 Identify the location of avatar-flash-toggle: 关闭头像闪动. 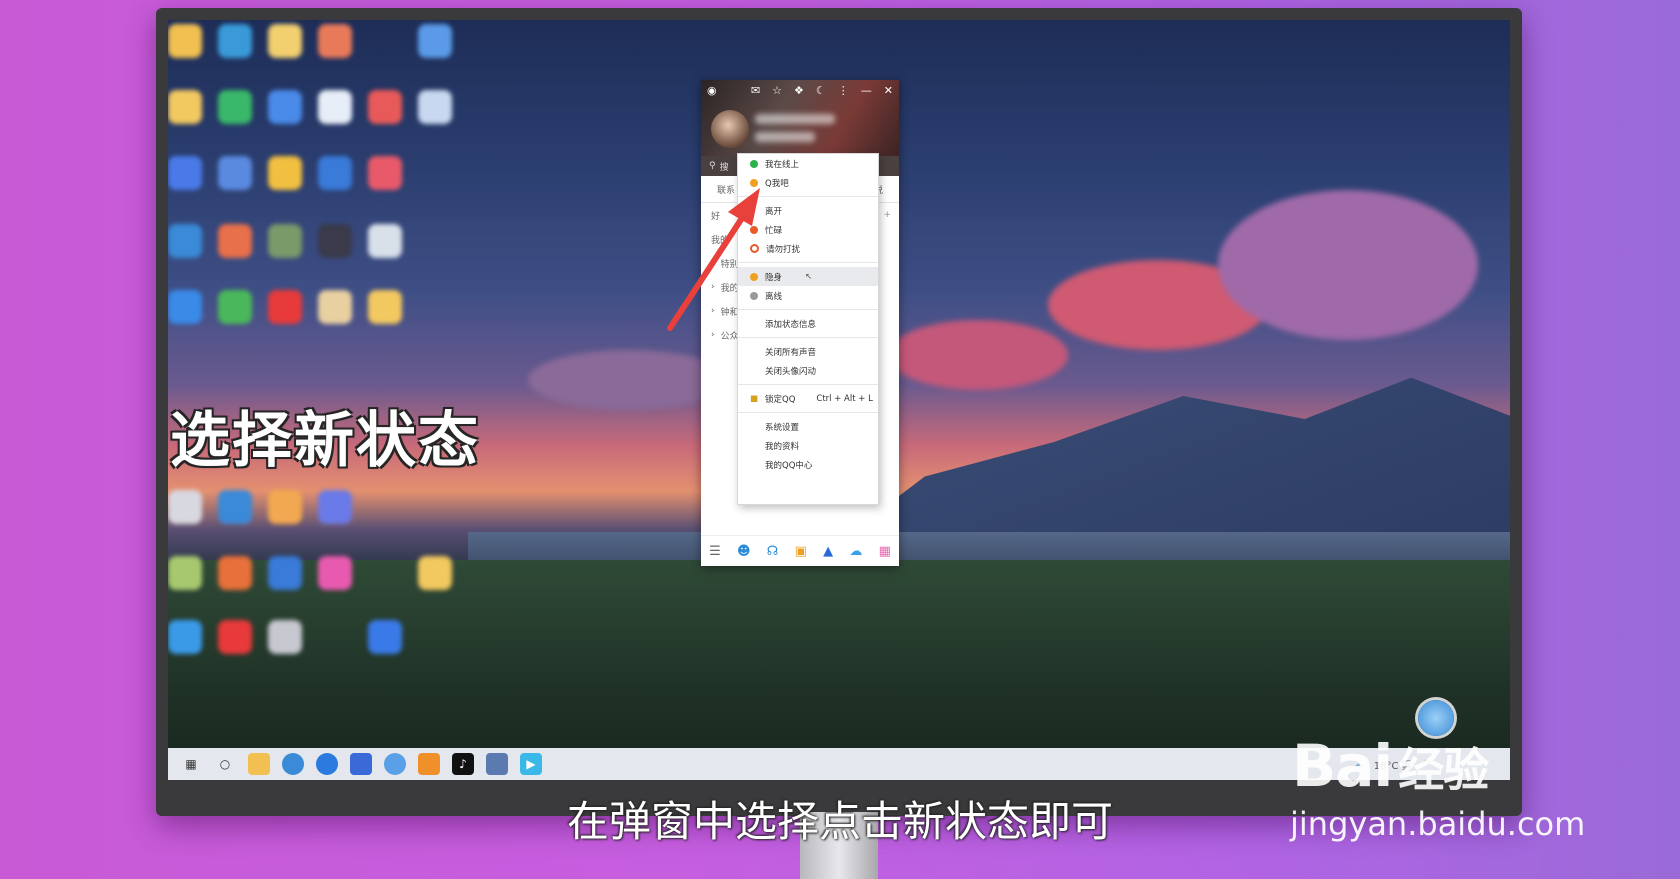
(808, 370).